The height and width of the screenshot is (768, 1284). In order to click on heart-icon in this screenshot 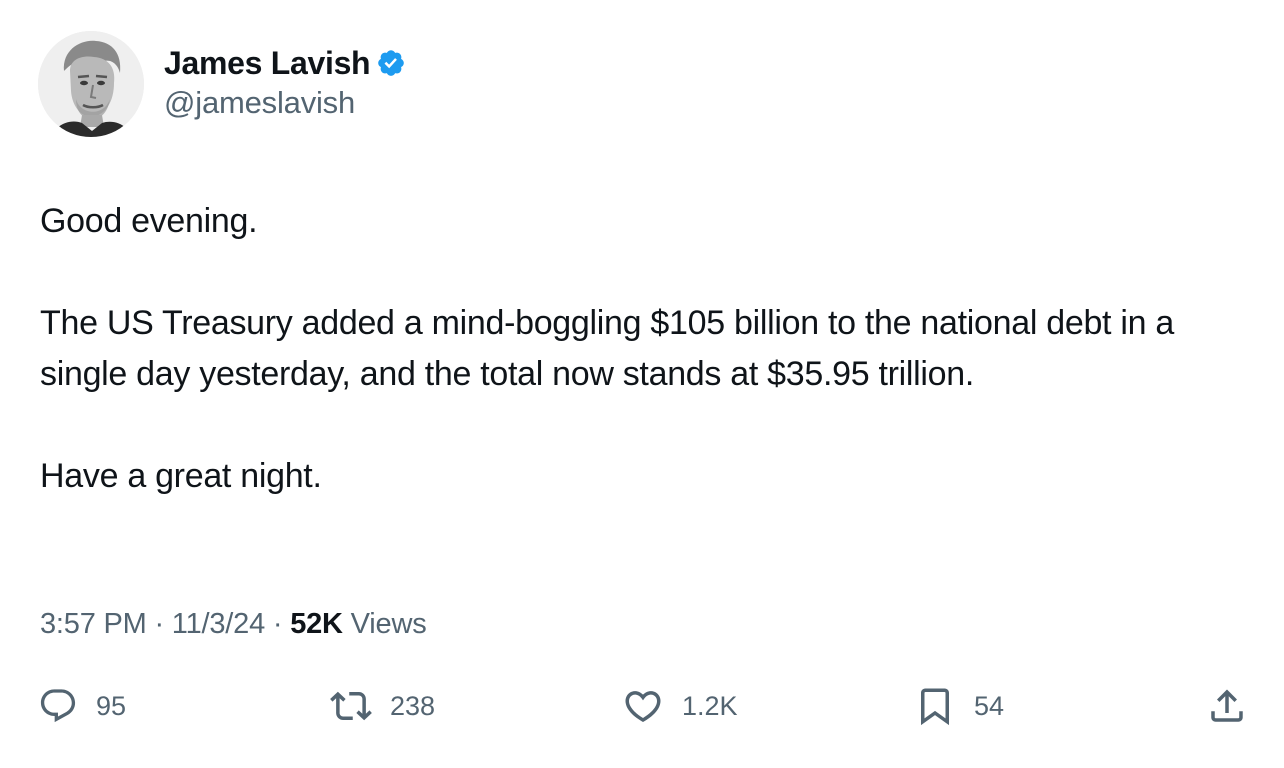, I will do `click(643, 707)`.